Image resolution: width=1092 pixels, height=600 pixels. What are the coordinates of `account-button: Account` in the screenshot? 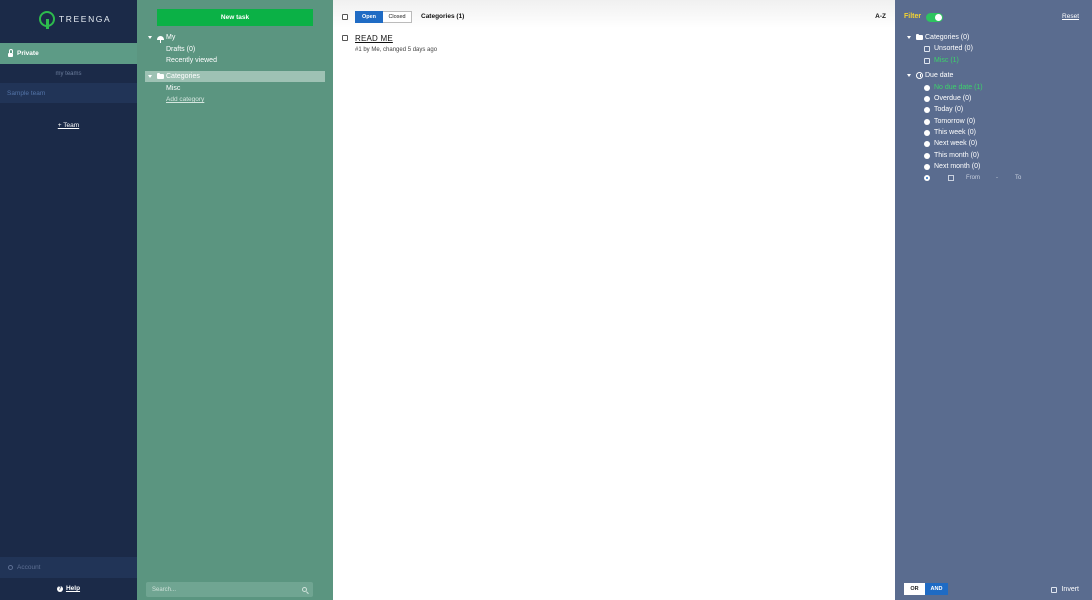 It's located at (68, 567).